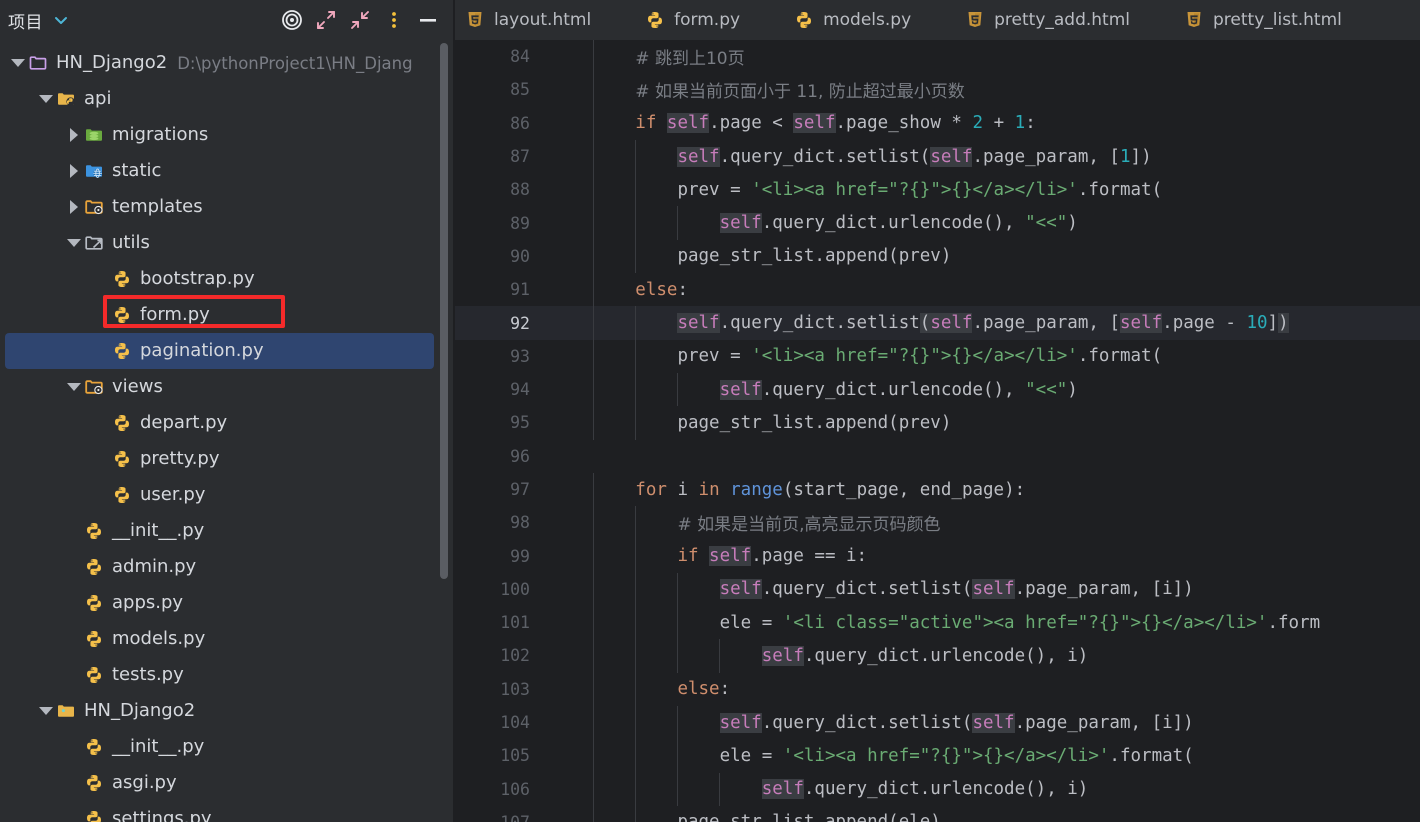 This screenshot has width=1420, height=822. What do you see at coordinates (227, 315) in the screenshot?
I see `tree-item-form-py: form.py` at bounding box center [227, 315].